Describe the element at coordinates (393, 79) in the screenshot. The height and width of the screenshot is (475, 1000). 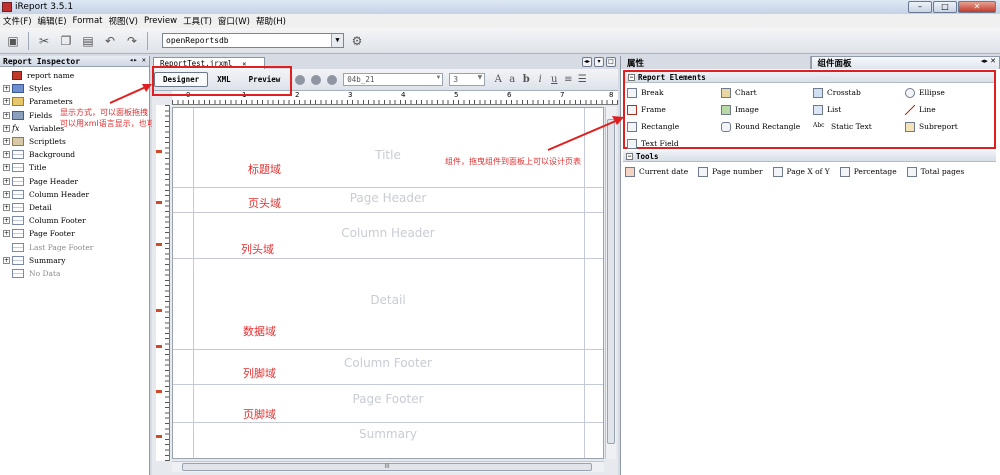
I see `font-name-select: 04b_21 ▼` at that location.